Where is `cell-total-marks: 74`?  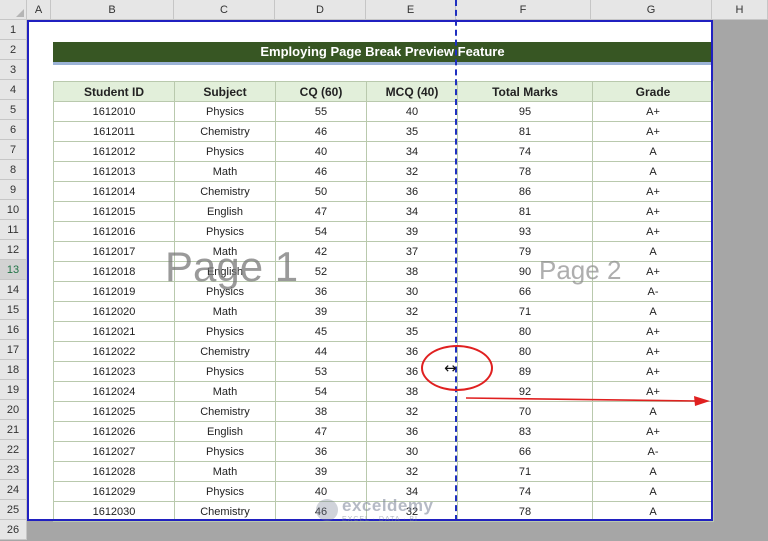 cell-total-marks: 74 is located at coordinates (525, 491).